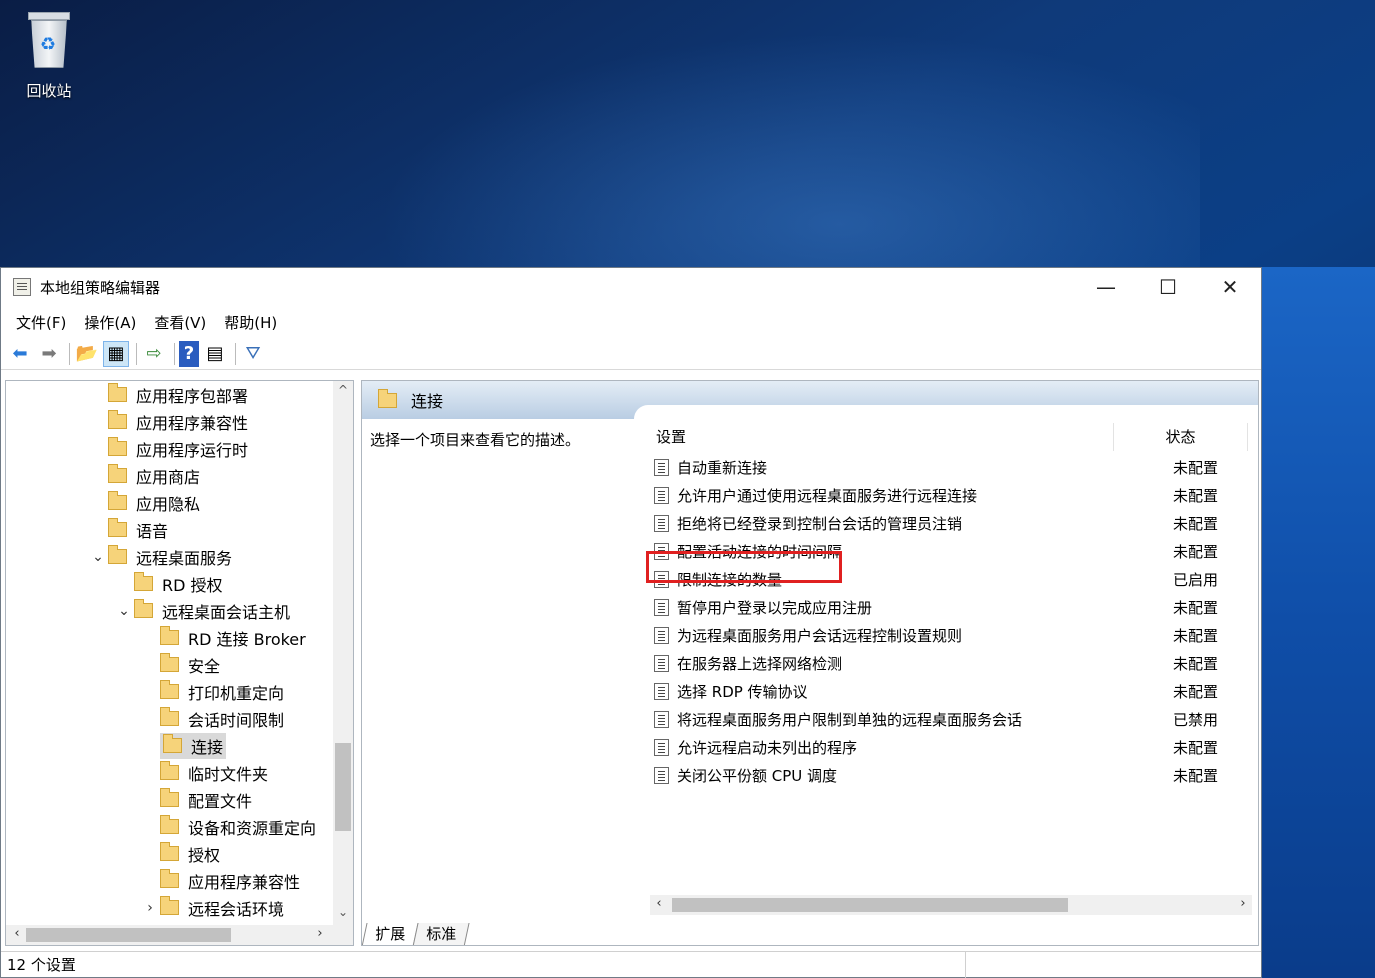  I want to click on tree-item: RD 连接 Broker, so click(223, 637).